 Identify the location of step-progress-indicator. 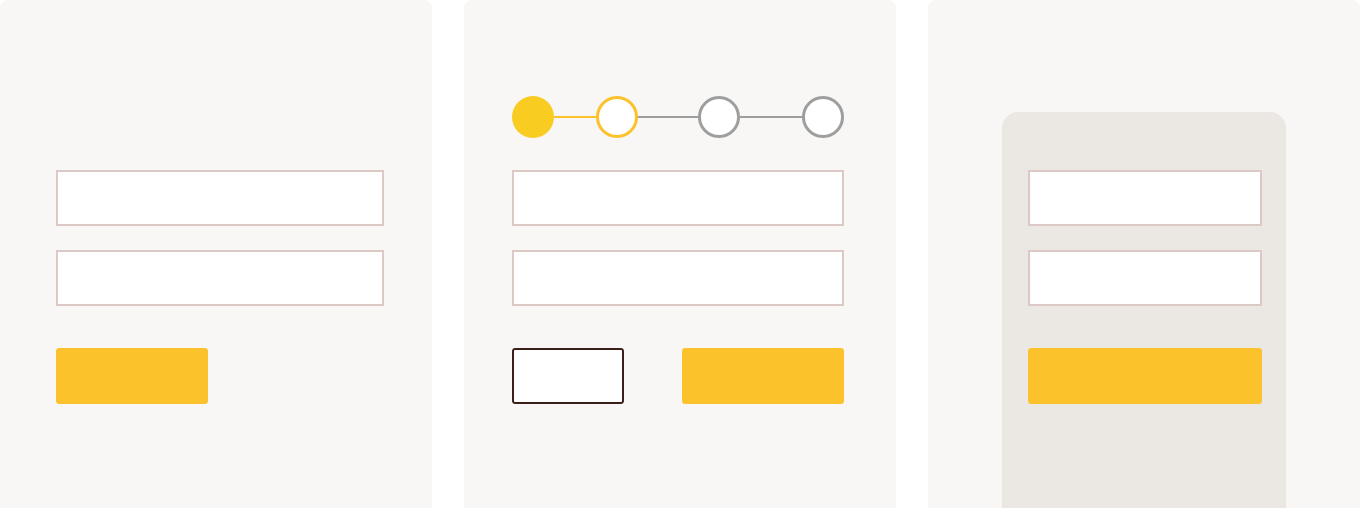
(678, 117).